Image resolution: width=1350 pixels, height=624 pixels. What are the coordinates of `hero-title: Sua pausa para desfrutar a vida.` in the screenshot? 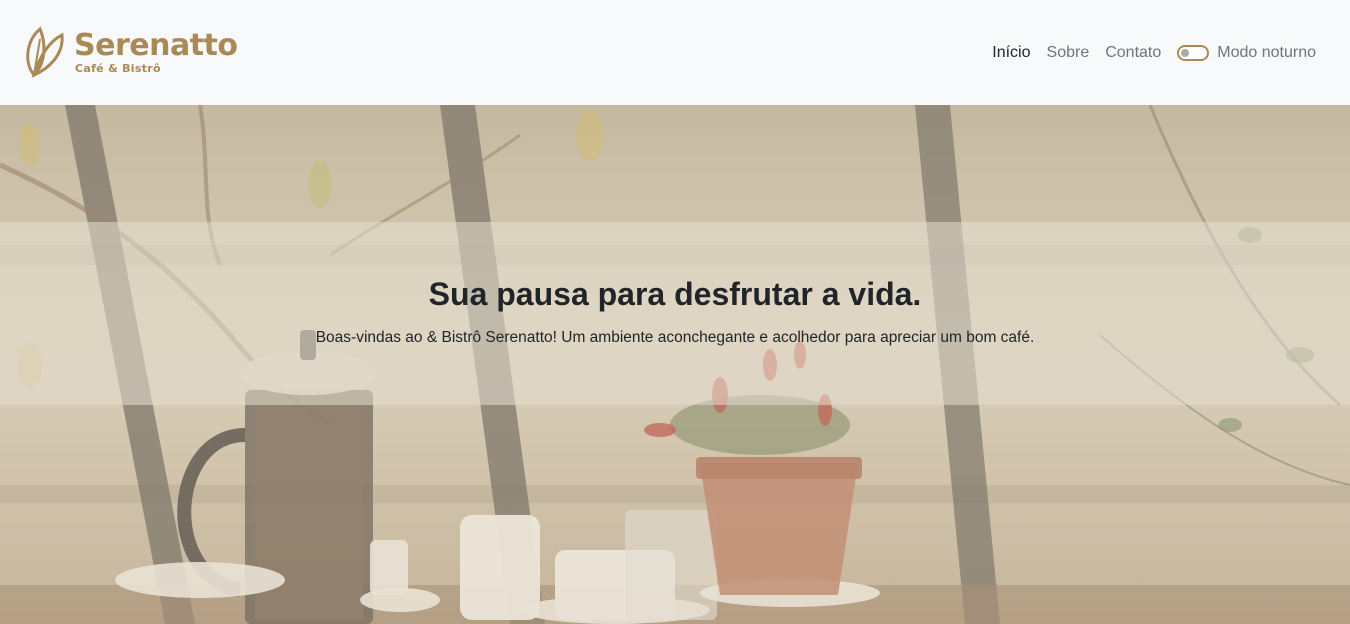 It's located at (675, 294).